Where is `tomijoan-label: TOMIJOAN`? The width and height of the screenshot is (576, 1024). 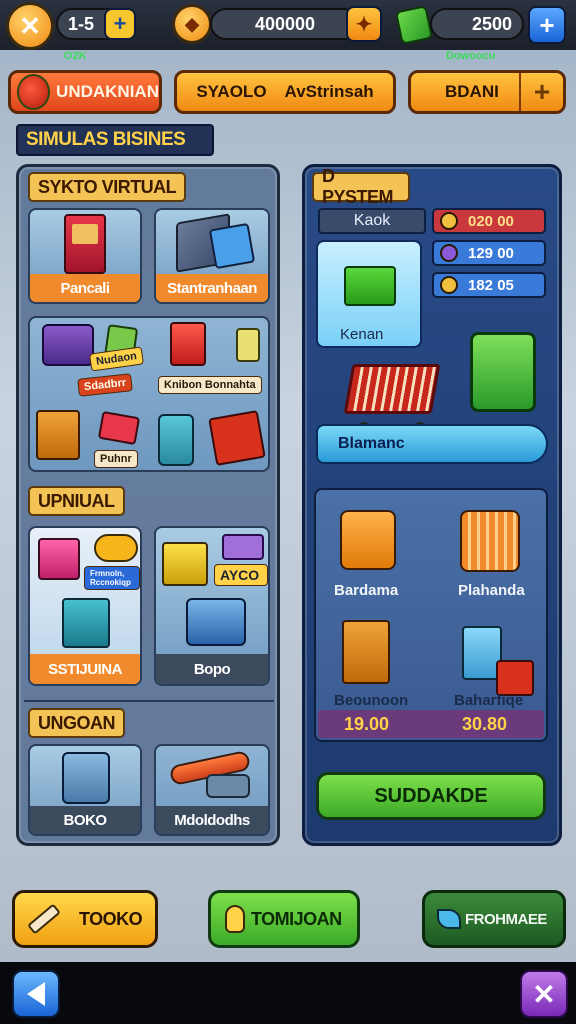 tomijoan-label: TOMIJOAN is located at coordinates (296, 918).